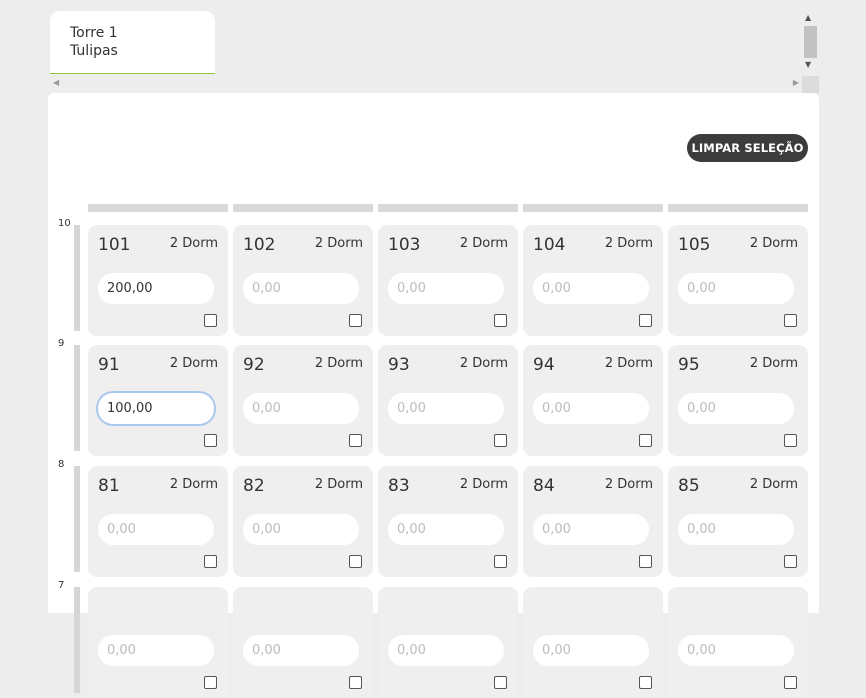 The image size is (866, 698). What do you see at coordinates (61, 464) in the screenshot?
I see `floor-label: 8` at bounding box center [61, 464].